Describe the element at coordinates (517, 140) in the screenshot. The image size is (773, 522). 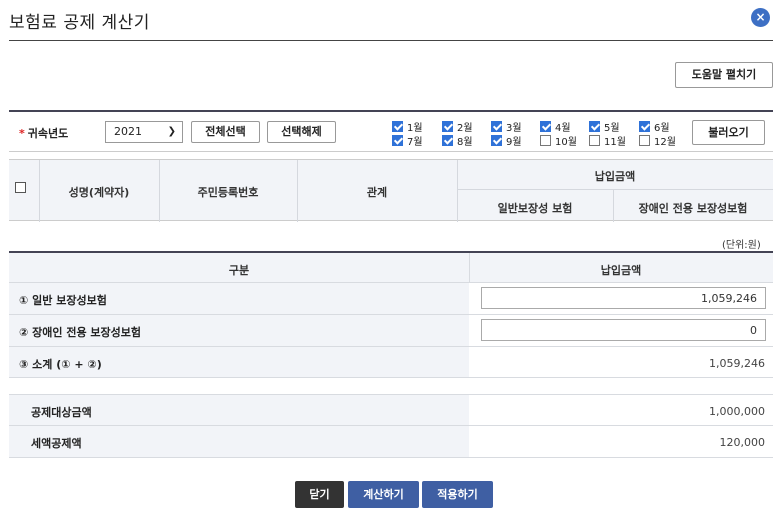
I see `month-checkbox-9: 9월` at that location.